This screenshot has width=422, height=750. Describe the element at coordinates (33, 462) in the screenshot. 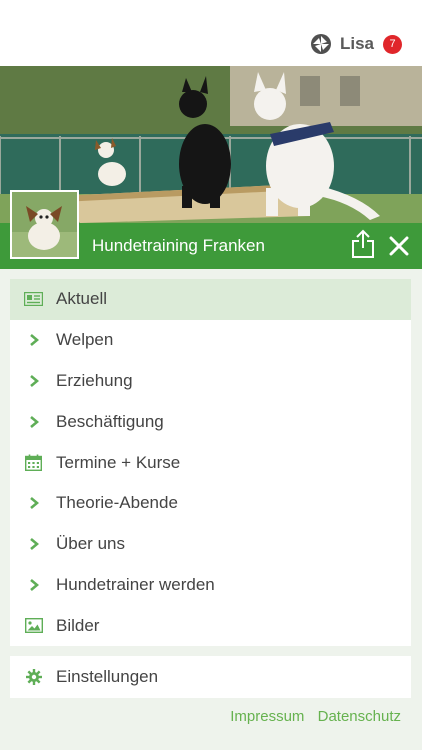

I see `calendar-icon` at that location.